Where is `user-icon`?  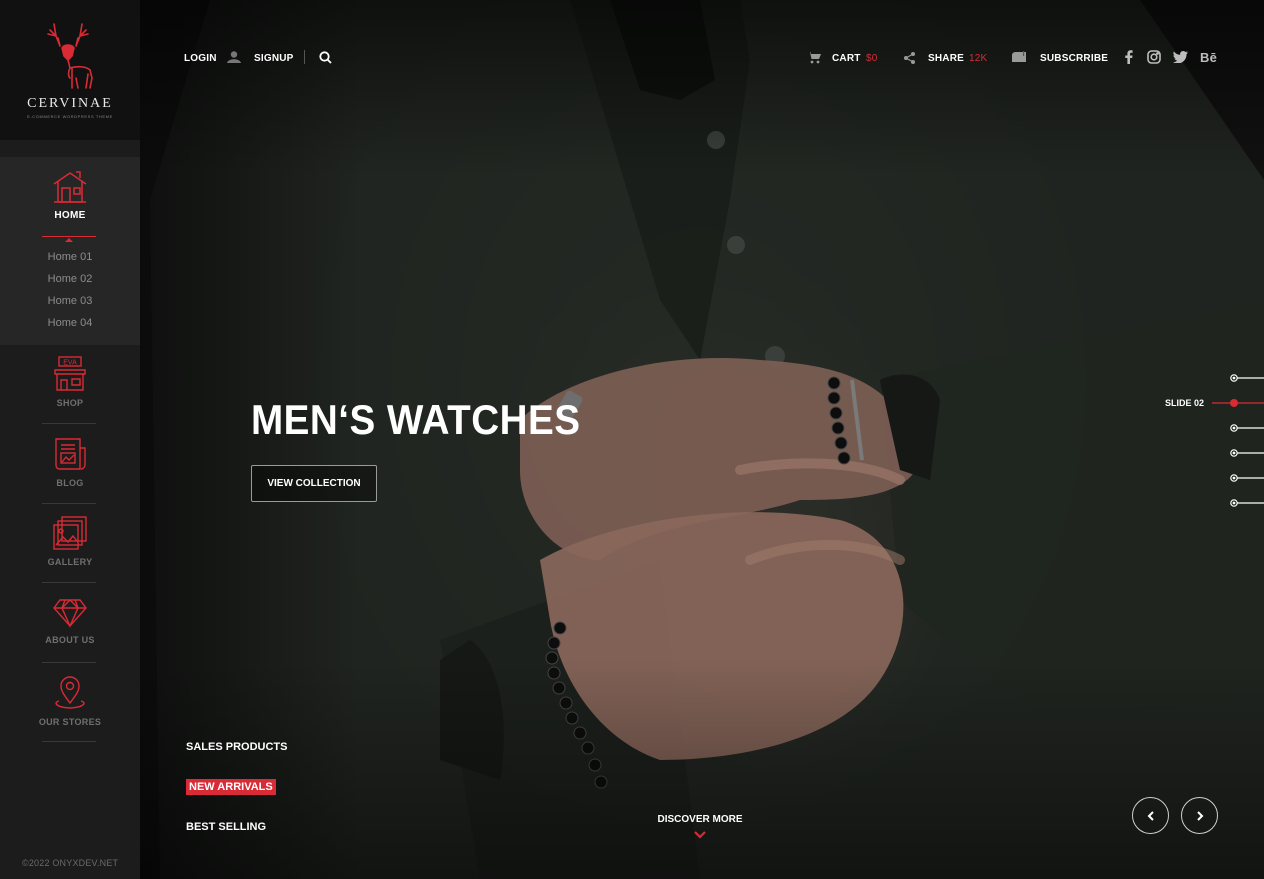 user-icon is located at coordinates (234, 57).